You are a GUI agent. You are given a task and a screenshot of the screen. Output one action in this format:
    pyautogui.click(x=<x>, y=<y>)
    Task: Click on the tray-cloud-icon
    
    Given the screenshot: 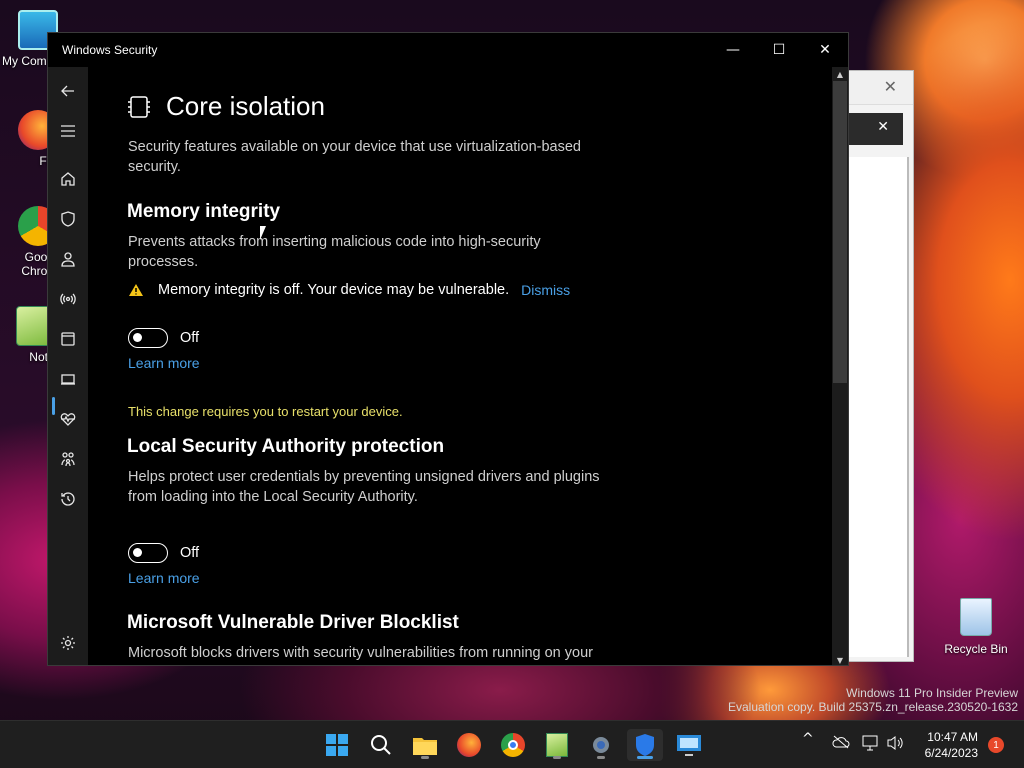 What is the action you would take?
    pyautogui.click(x=841, y=744)
    